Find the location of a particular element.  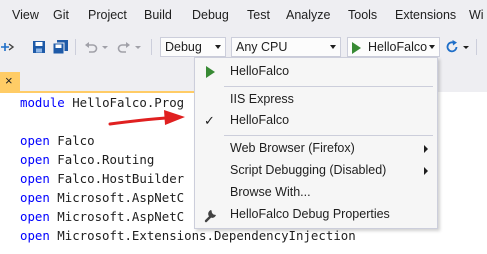

menu-item-label: HelloFalco Debug Properties is located at coordinates (310, 214).